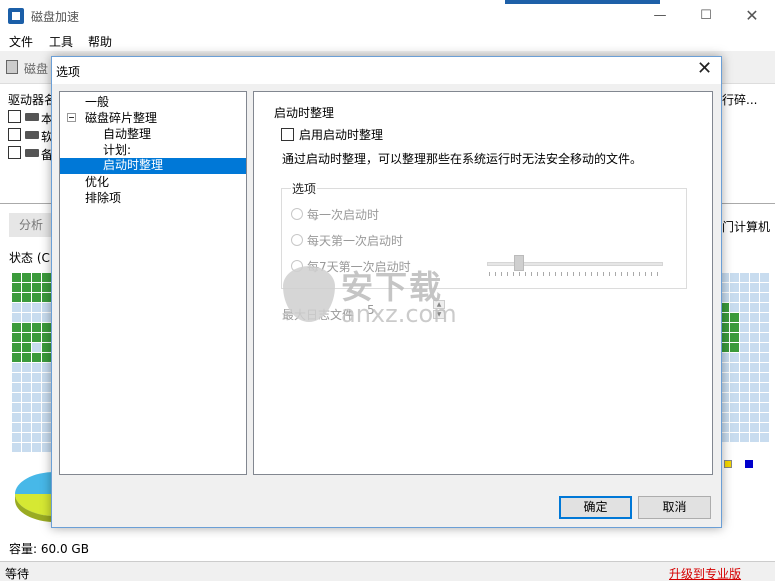 Image resolution: width=775 pixels, height=581 pixels. I want to click on upgrade-link: 升级到专业版, so click(705, 573).